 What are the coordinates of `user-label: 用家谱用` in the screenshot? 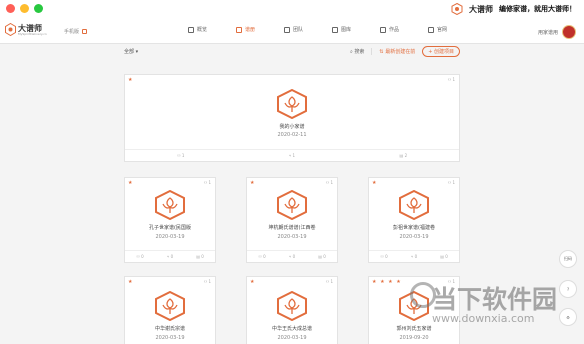 It's located at (547, 32).